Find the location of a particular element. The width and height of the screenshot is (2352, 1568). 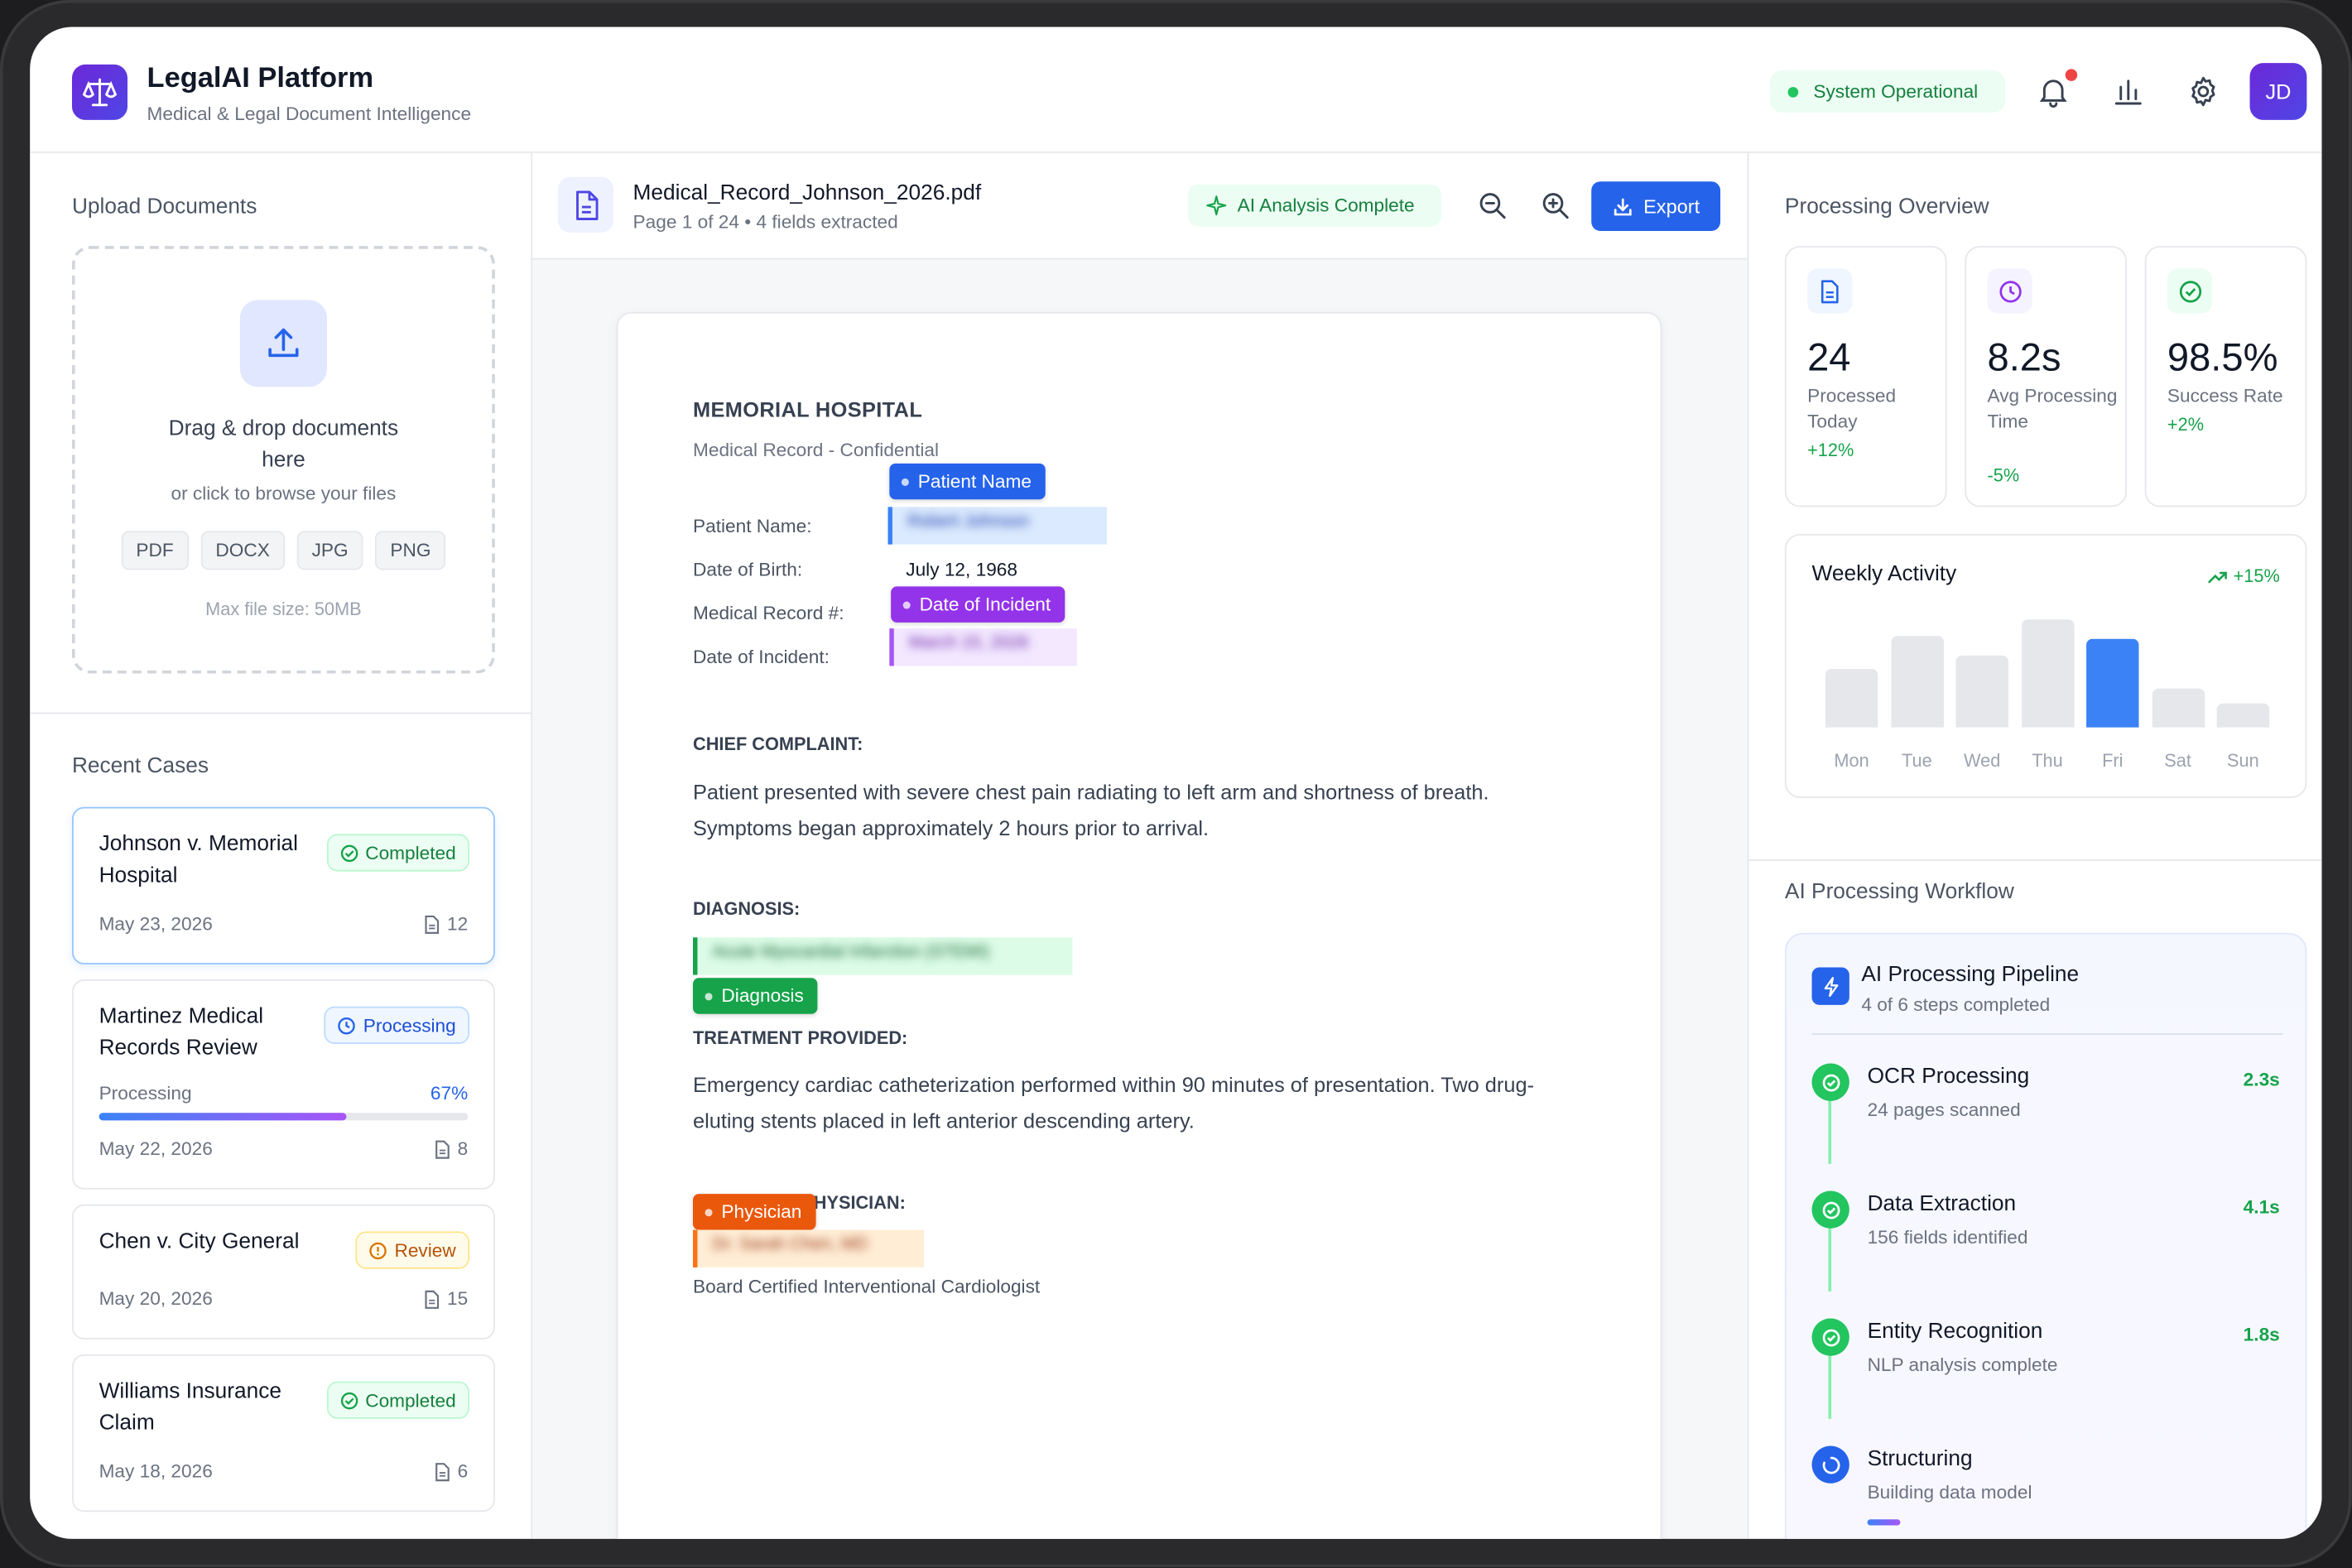

chart-bar-thu is located at coordinates (2047, 673).